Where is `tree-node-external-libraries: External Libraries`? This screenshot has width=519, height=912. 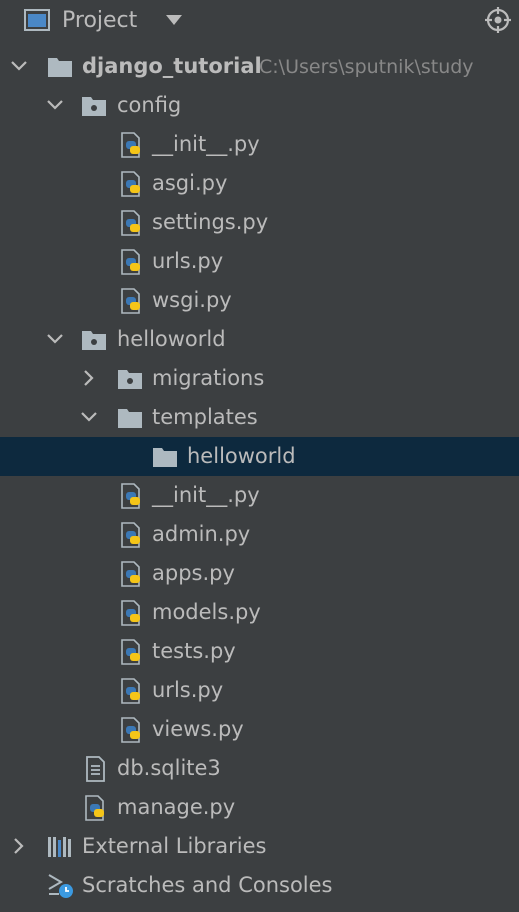 tree-node-external-libraries: External Libraries is located at coordinates (259, 846).